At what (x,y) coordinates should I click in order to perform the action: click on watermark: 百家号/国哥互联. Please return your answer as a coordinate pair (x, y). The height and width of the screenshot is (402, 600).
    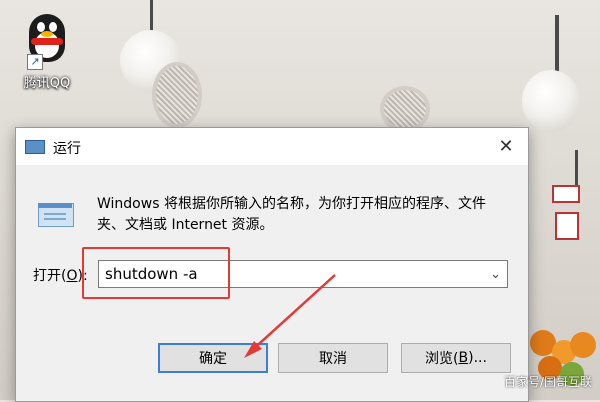
    Looking at the image, I should click on (547, 382).